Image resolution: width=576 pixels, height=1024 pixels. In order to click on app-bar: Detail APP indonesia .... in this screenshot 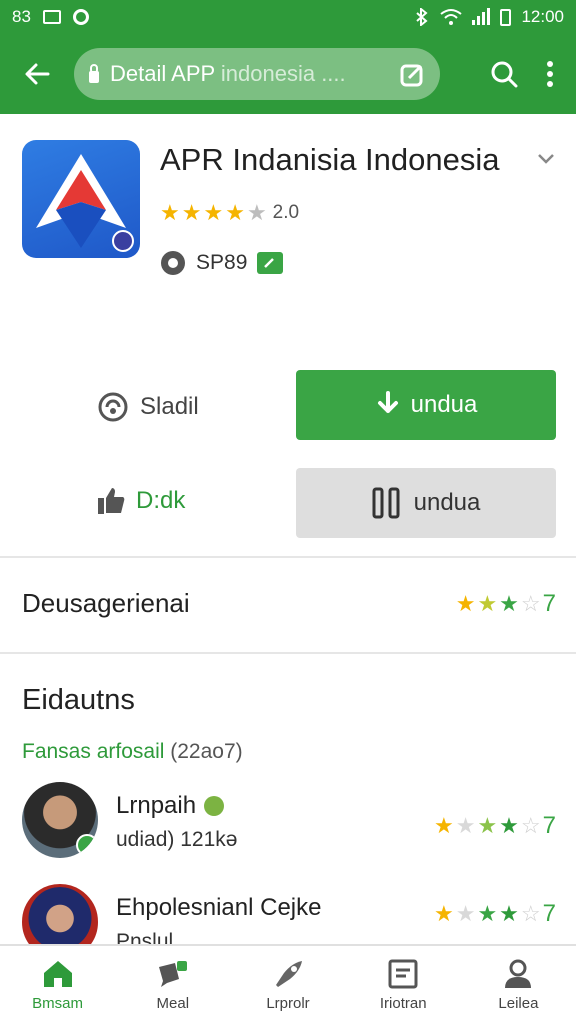, I will do `click(288, 74)`.